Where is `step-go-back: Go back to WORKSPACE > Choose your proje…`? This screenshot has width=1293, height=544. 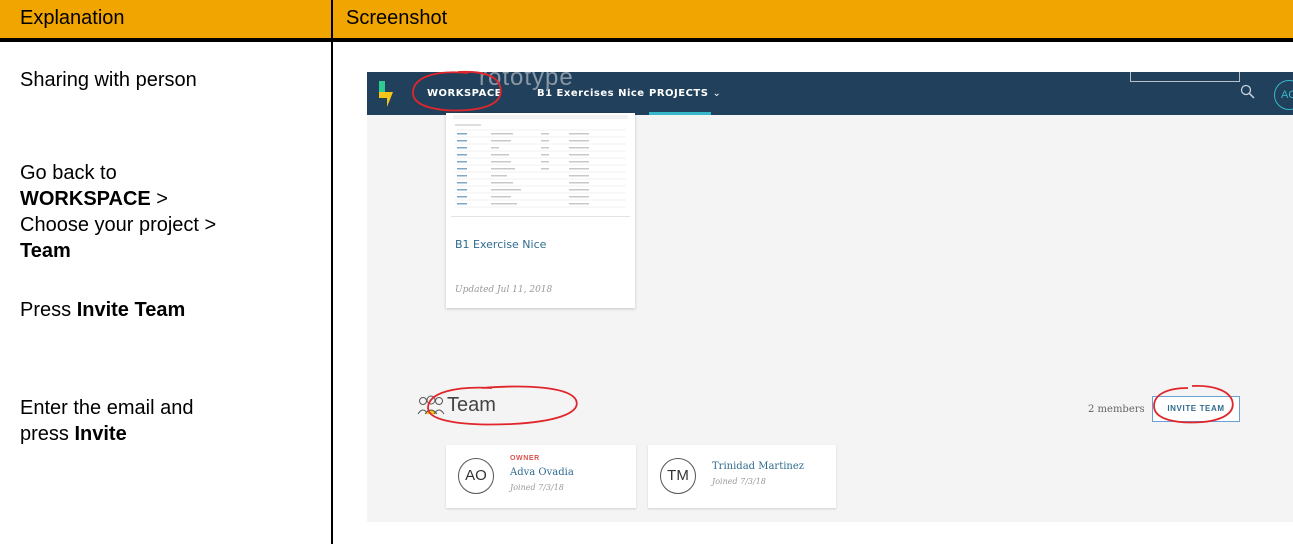
step-go-back: Go back to WORKSPACE > Choose your proje… is located at coordinates (118, 212).